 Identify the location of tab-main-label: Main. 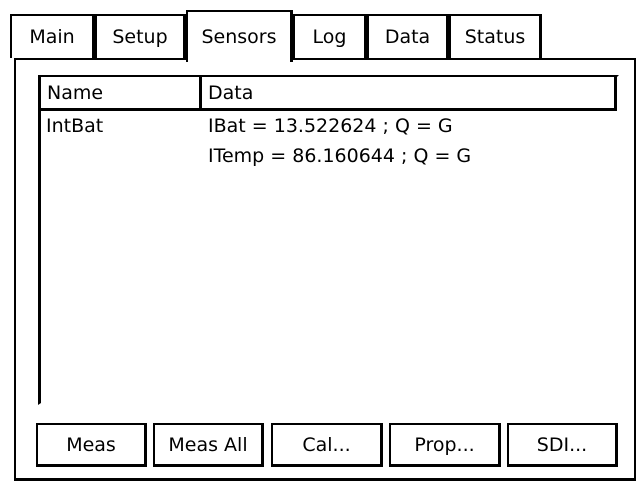
(52, 36).